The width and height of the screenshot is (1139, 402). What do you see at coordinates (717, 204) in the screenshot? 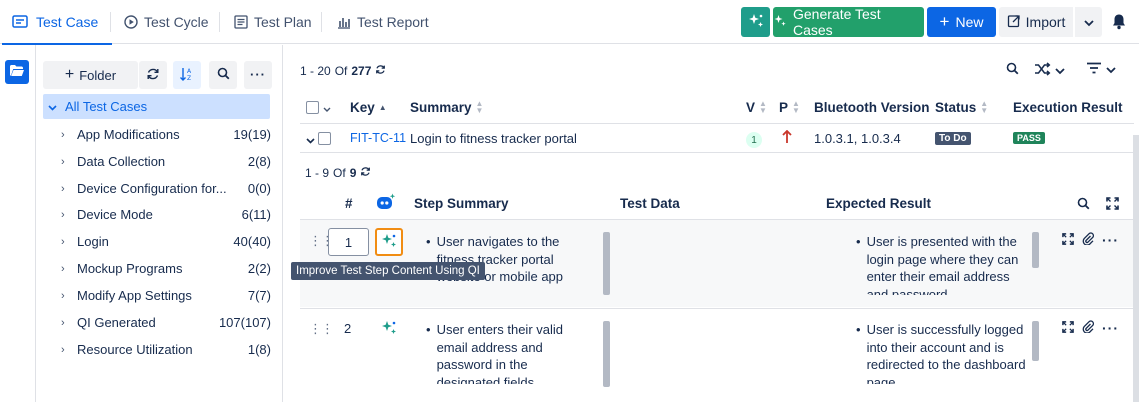
I see `steps-header: # Step Summary Test Data Expected Result` at bounding box center [717, 204].